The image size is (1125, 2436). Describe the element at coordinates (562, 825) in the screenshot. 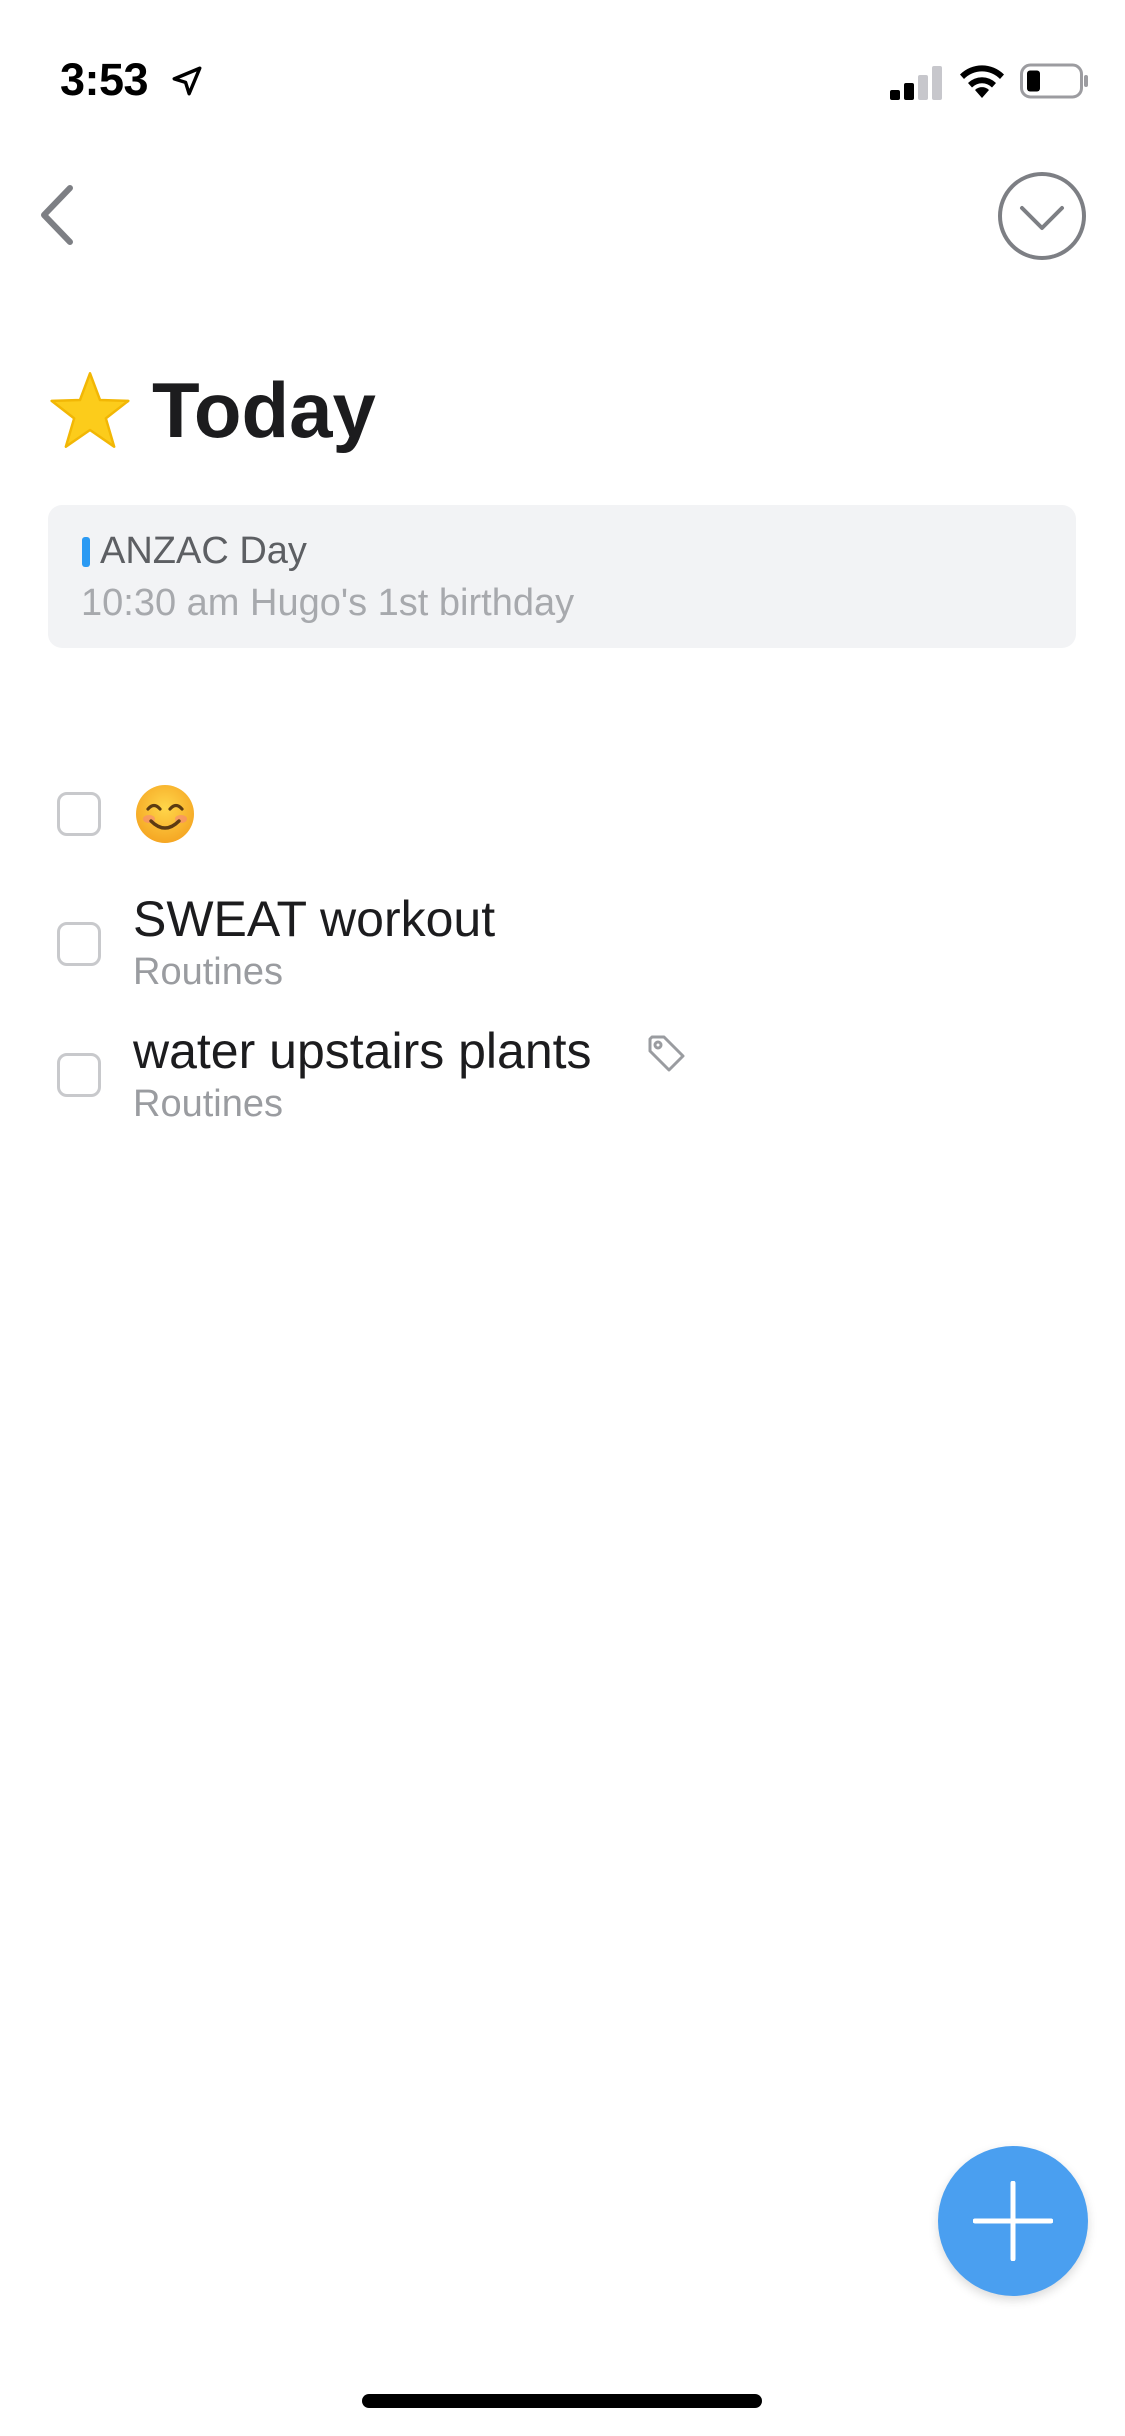

I see `task-item` at that location.